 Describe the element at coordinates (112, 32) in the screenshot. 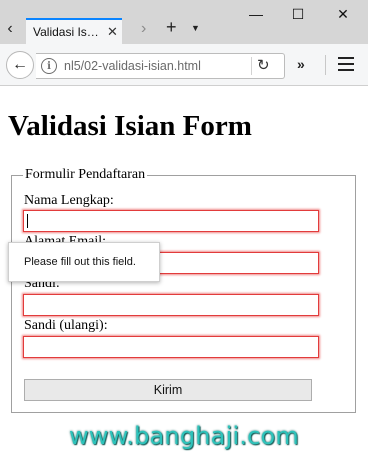

I see `tab-close-icon: ✕` at that location.